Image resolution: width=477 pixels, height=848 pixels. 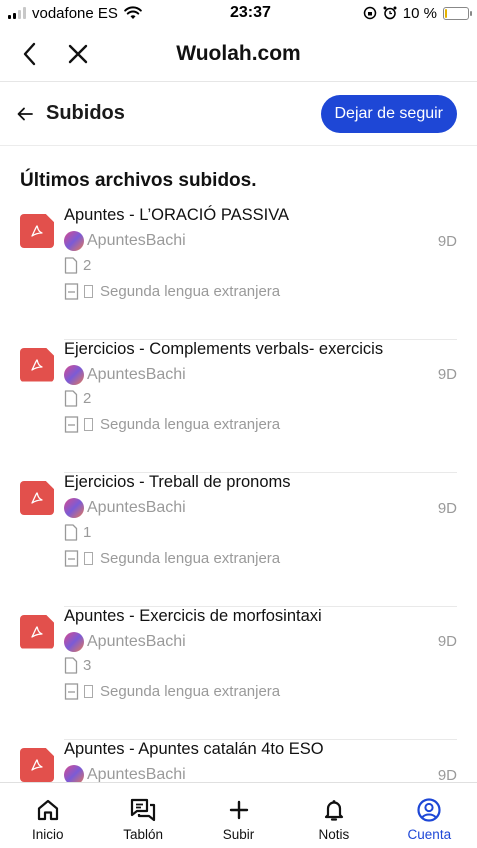 What do you see at coordinates (194, 749) in the screenshot?
I see `file-title: Apuntes - Apuntes catalán 4to ESO` at bounding box center [194, 749].